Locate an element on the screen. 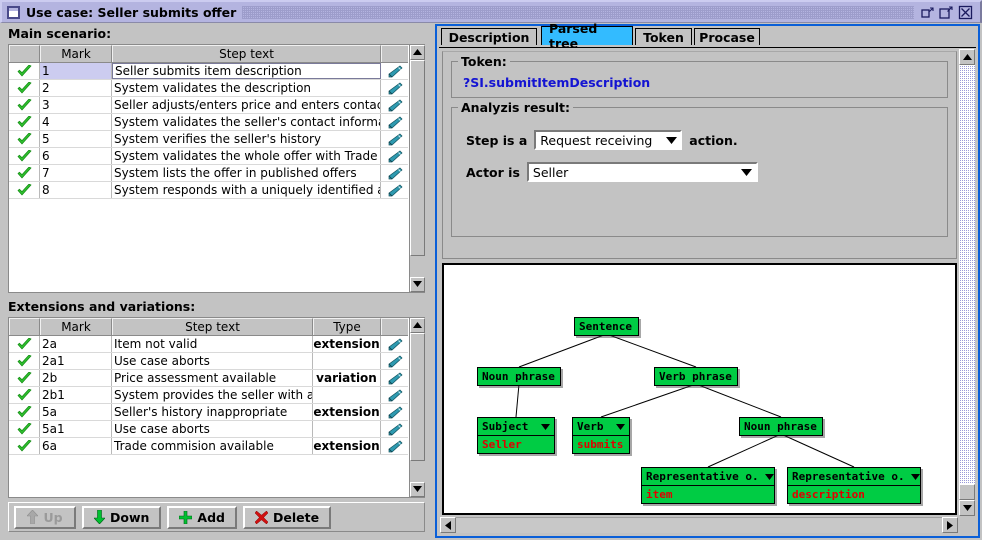 This screenshot has height=540, width=982. row-mark: 2 is located at coordinates (76, 88).